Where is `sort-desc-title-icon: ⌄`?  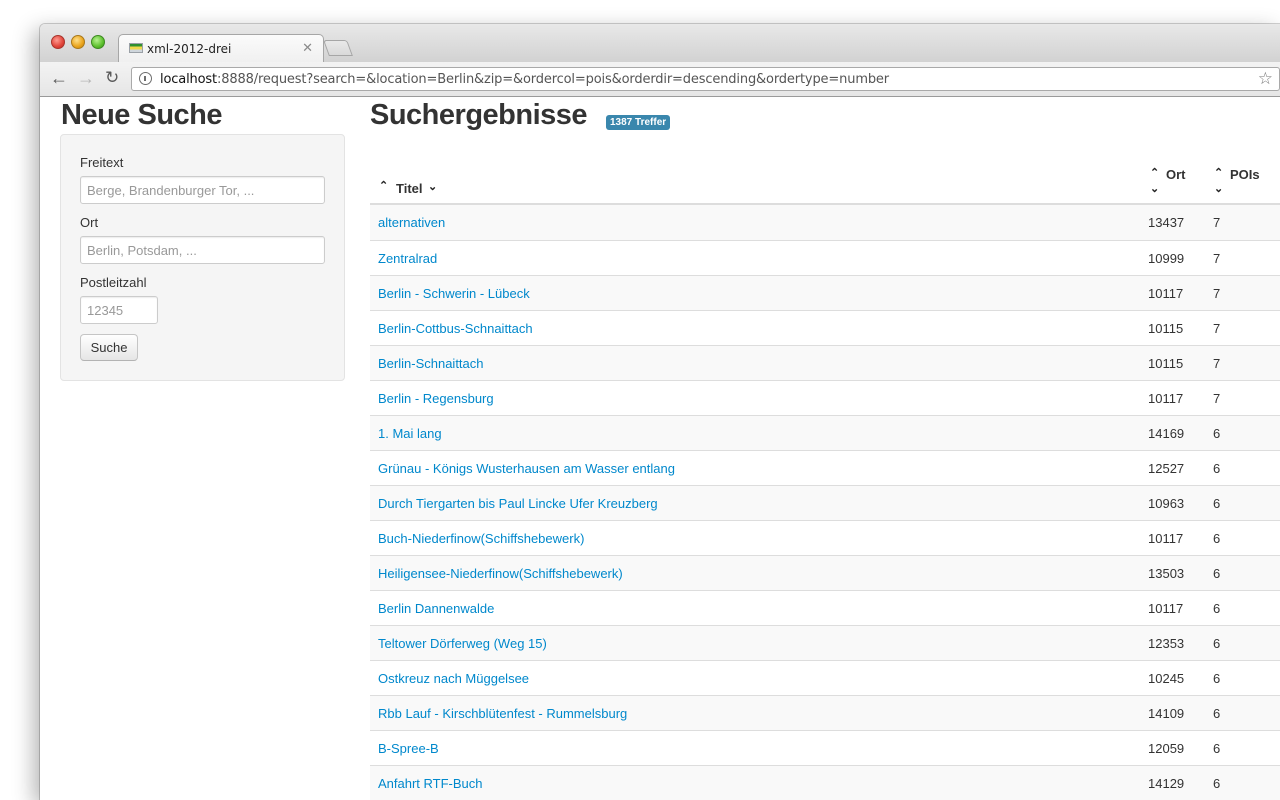 sort-desc-title-icon: ⌄ is located at coordinates (432, 187).